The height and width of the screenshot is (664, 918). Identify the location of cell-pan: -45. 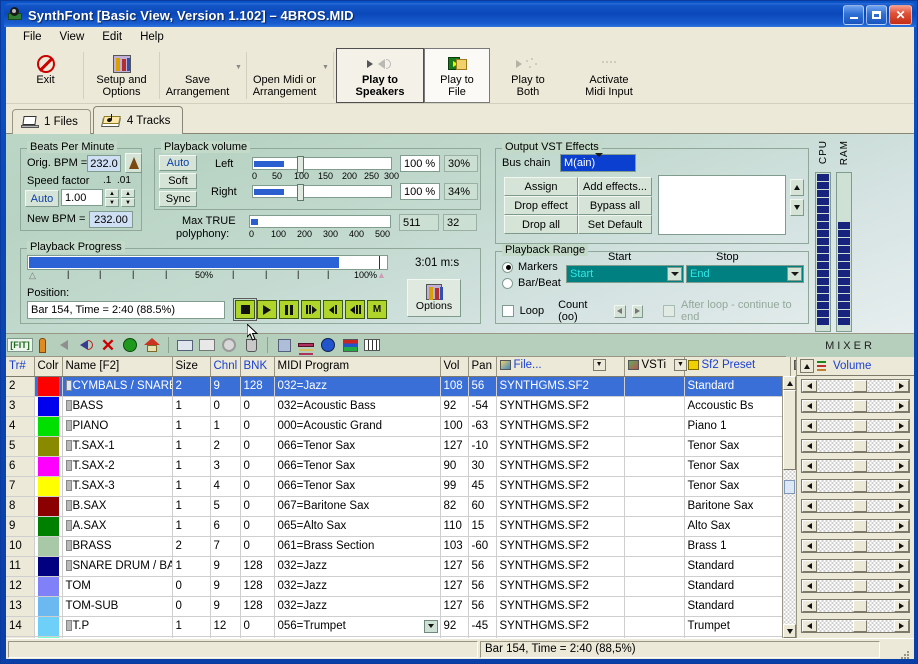
(482, 626).